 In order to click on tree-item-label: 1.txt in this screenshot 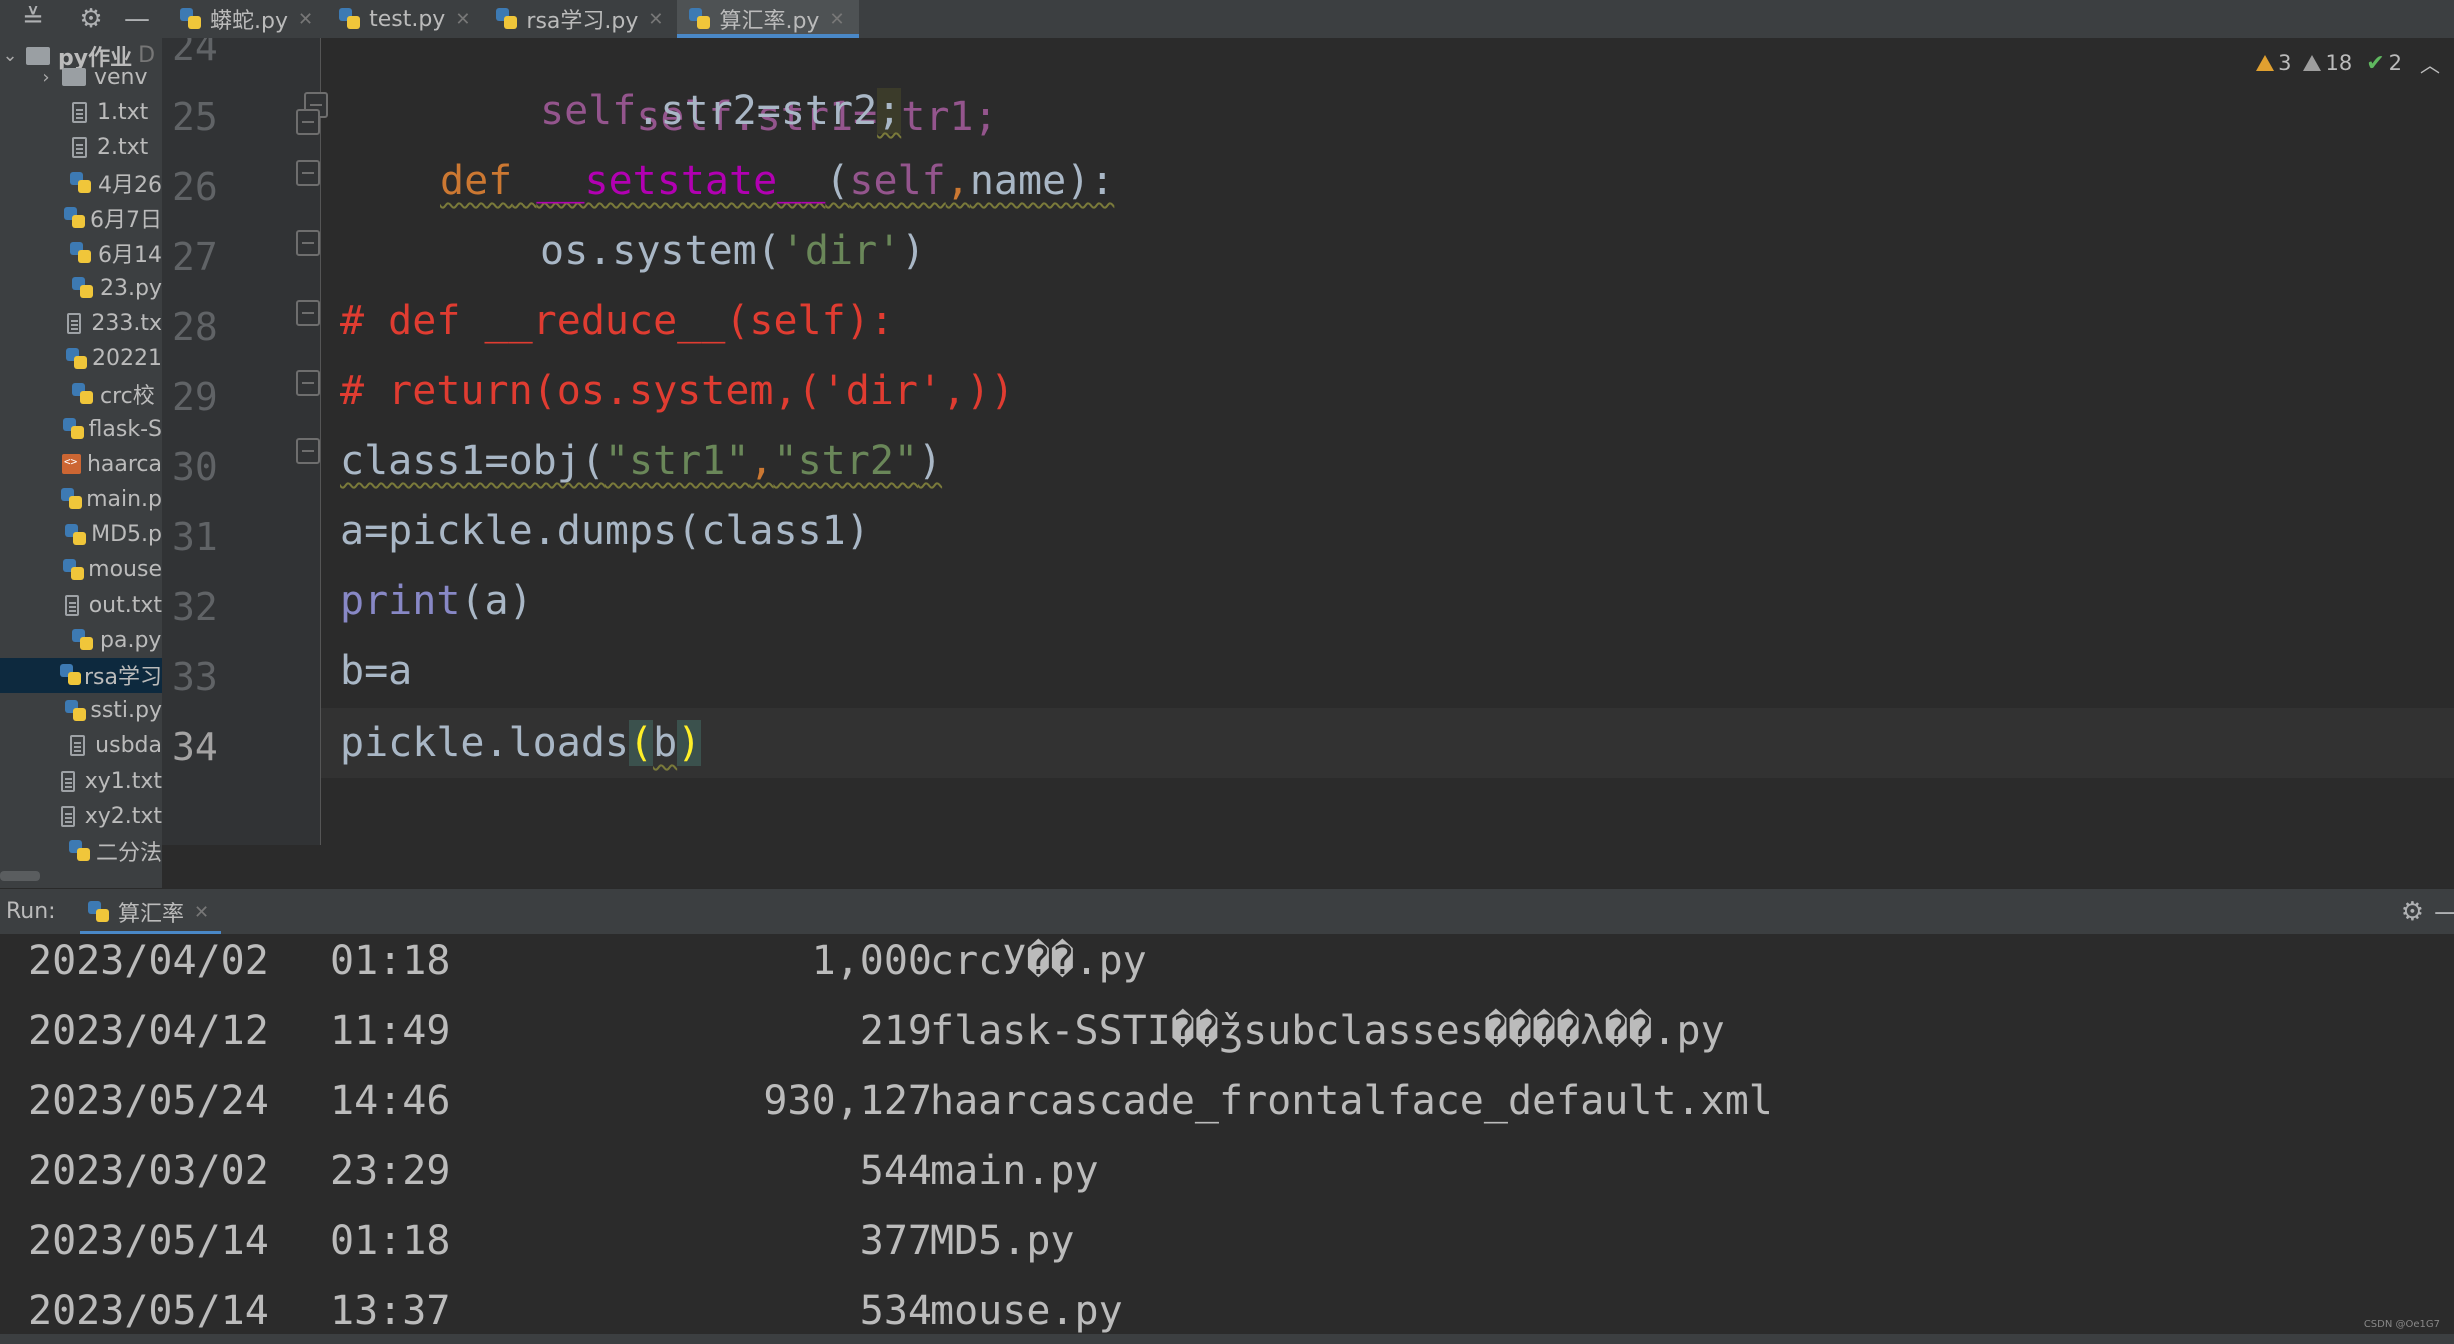, I will do `click(123, 112)`.